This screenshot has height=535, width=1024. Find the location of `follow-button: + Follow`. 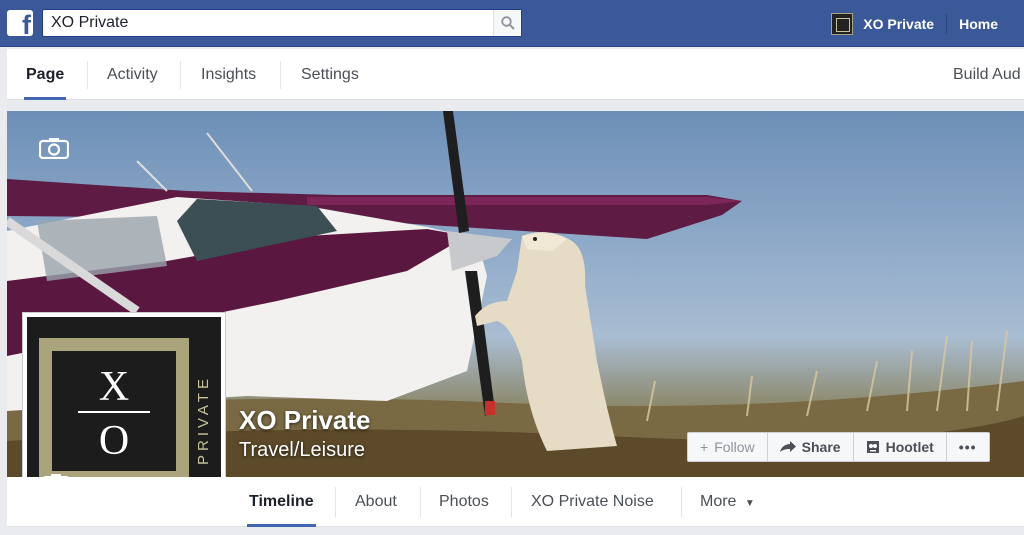

follow-button: + Follow is located at coordinates (727, 447).